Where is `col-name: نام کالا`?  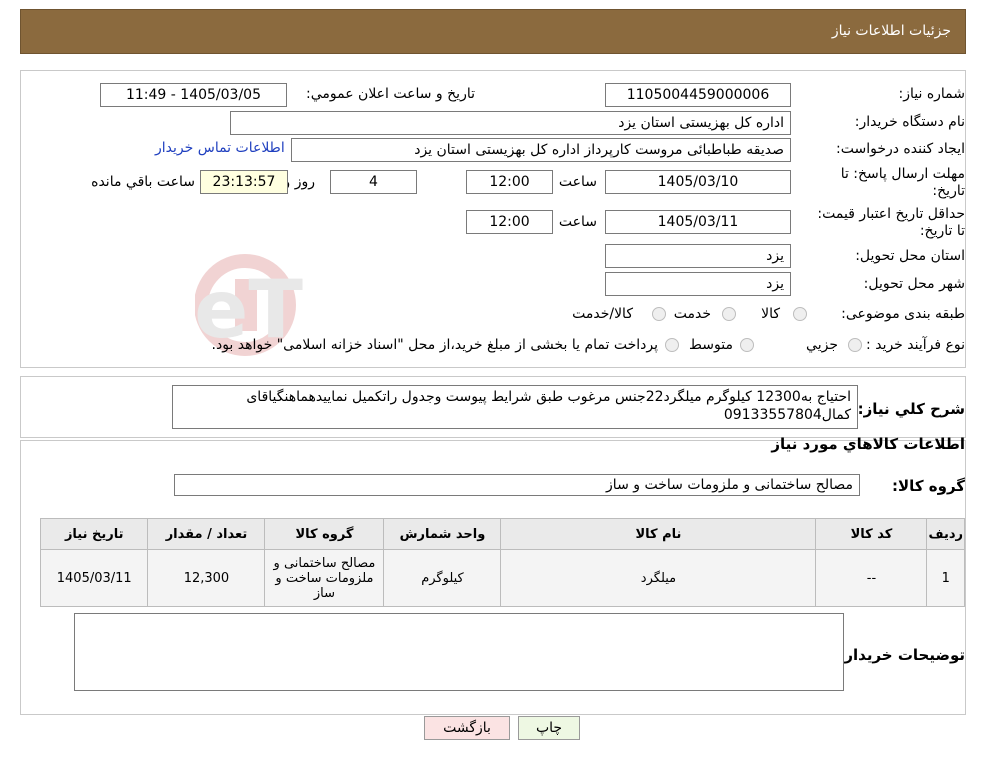 col-name: نام کالا is located at coordinates (658, 534).